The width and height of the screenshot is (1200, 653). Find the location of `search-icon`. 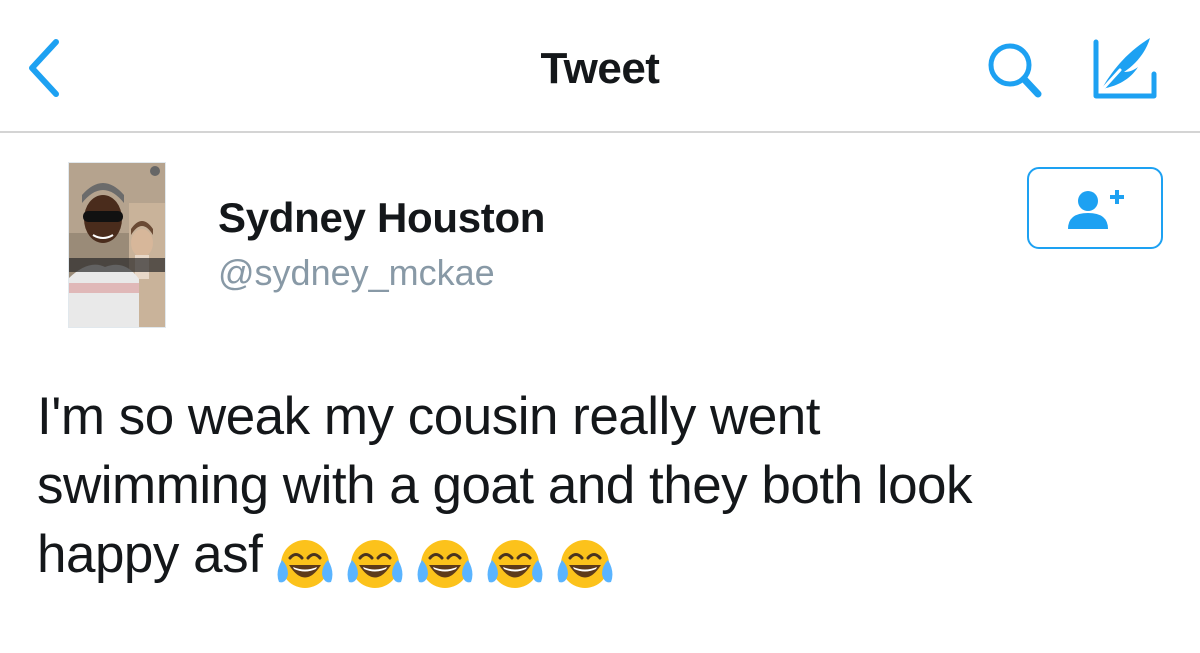

search-icon is located at coordinates (1015, 70).